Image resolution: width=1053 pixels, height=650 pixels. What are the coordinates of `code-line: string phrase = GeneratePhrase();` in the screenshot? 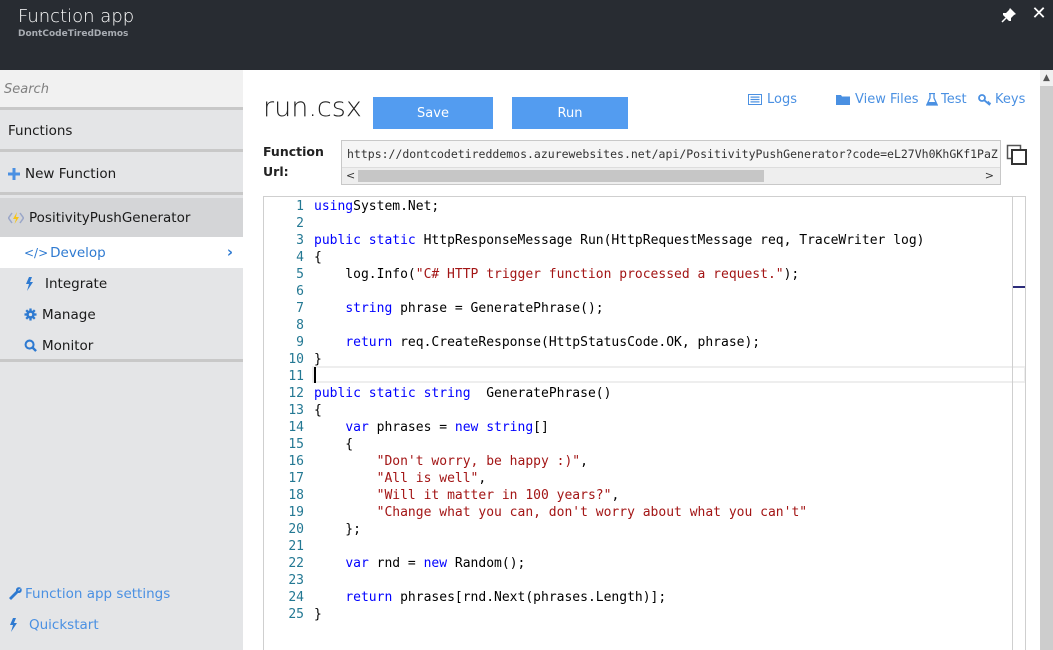 It's located at (458, 308).